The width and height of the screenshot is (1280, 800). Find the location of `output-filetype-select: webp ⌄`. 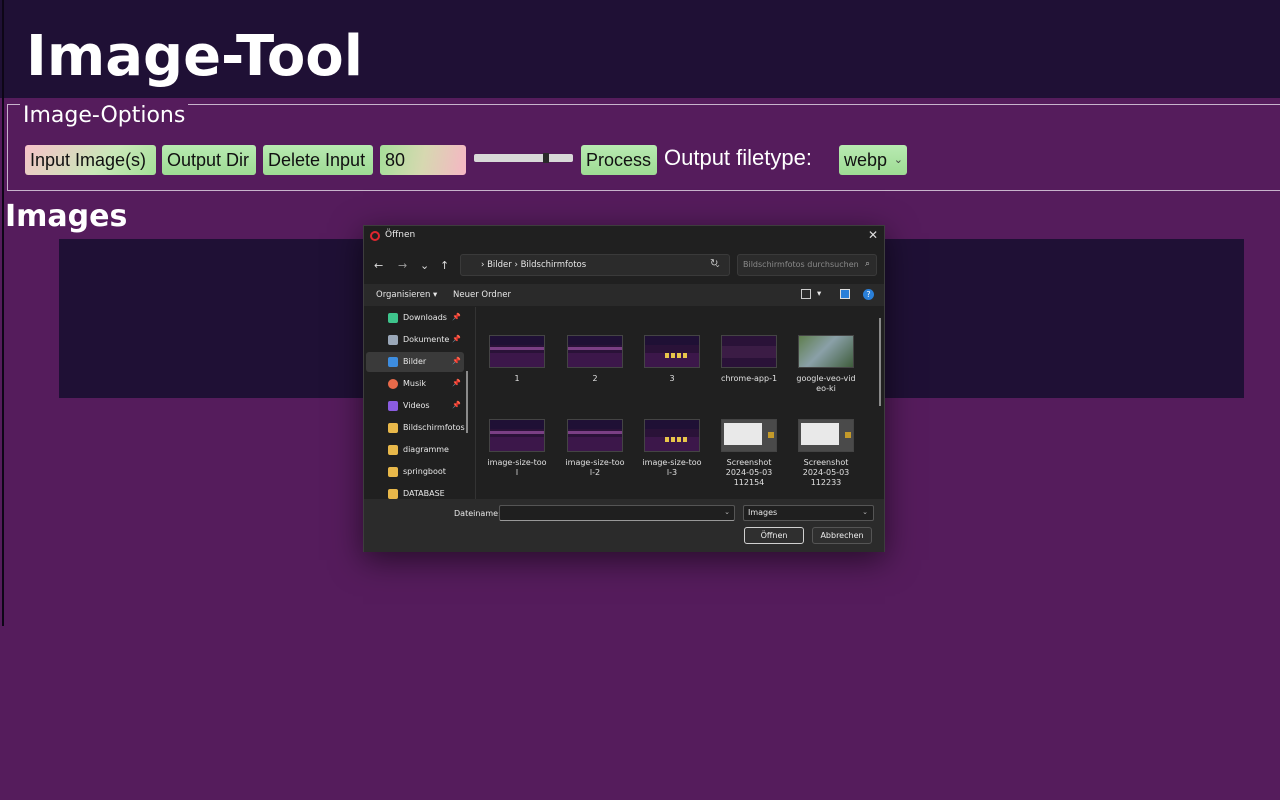

output-filetype-select: webp ⌄ is located at coordinates (873, 160).